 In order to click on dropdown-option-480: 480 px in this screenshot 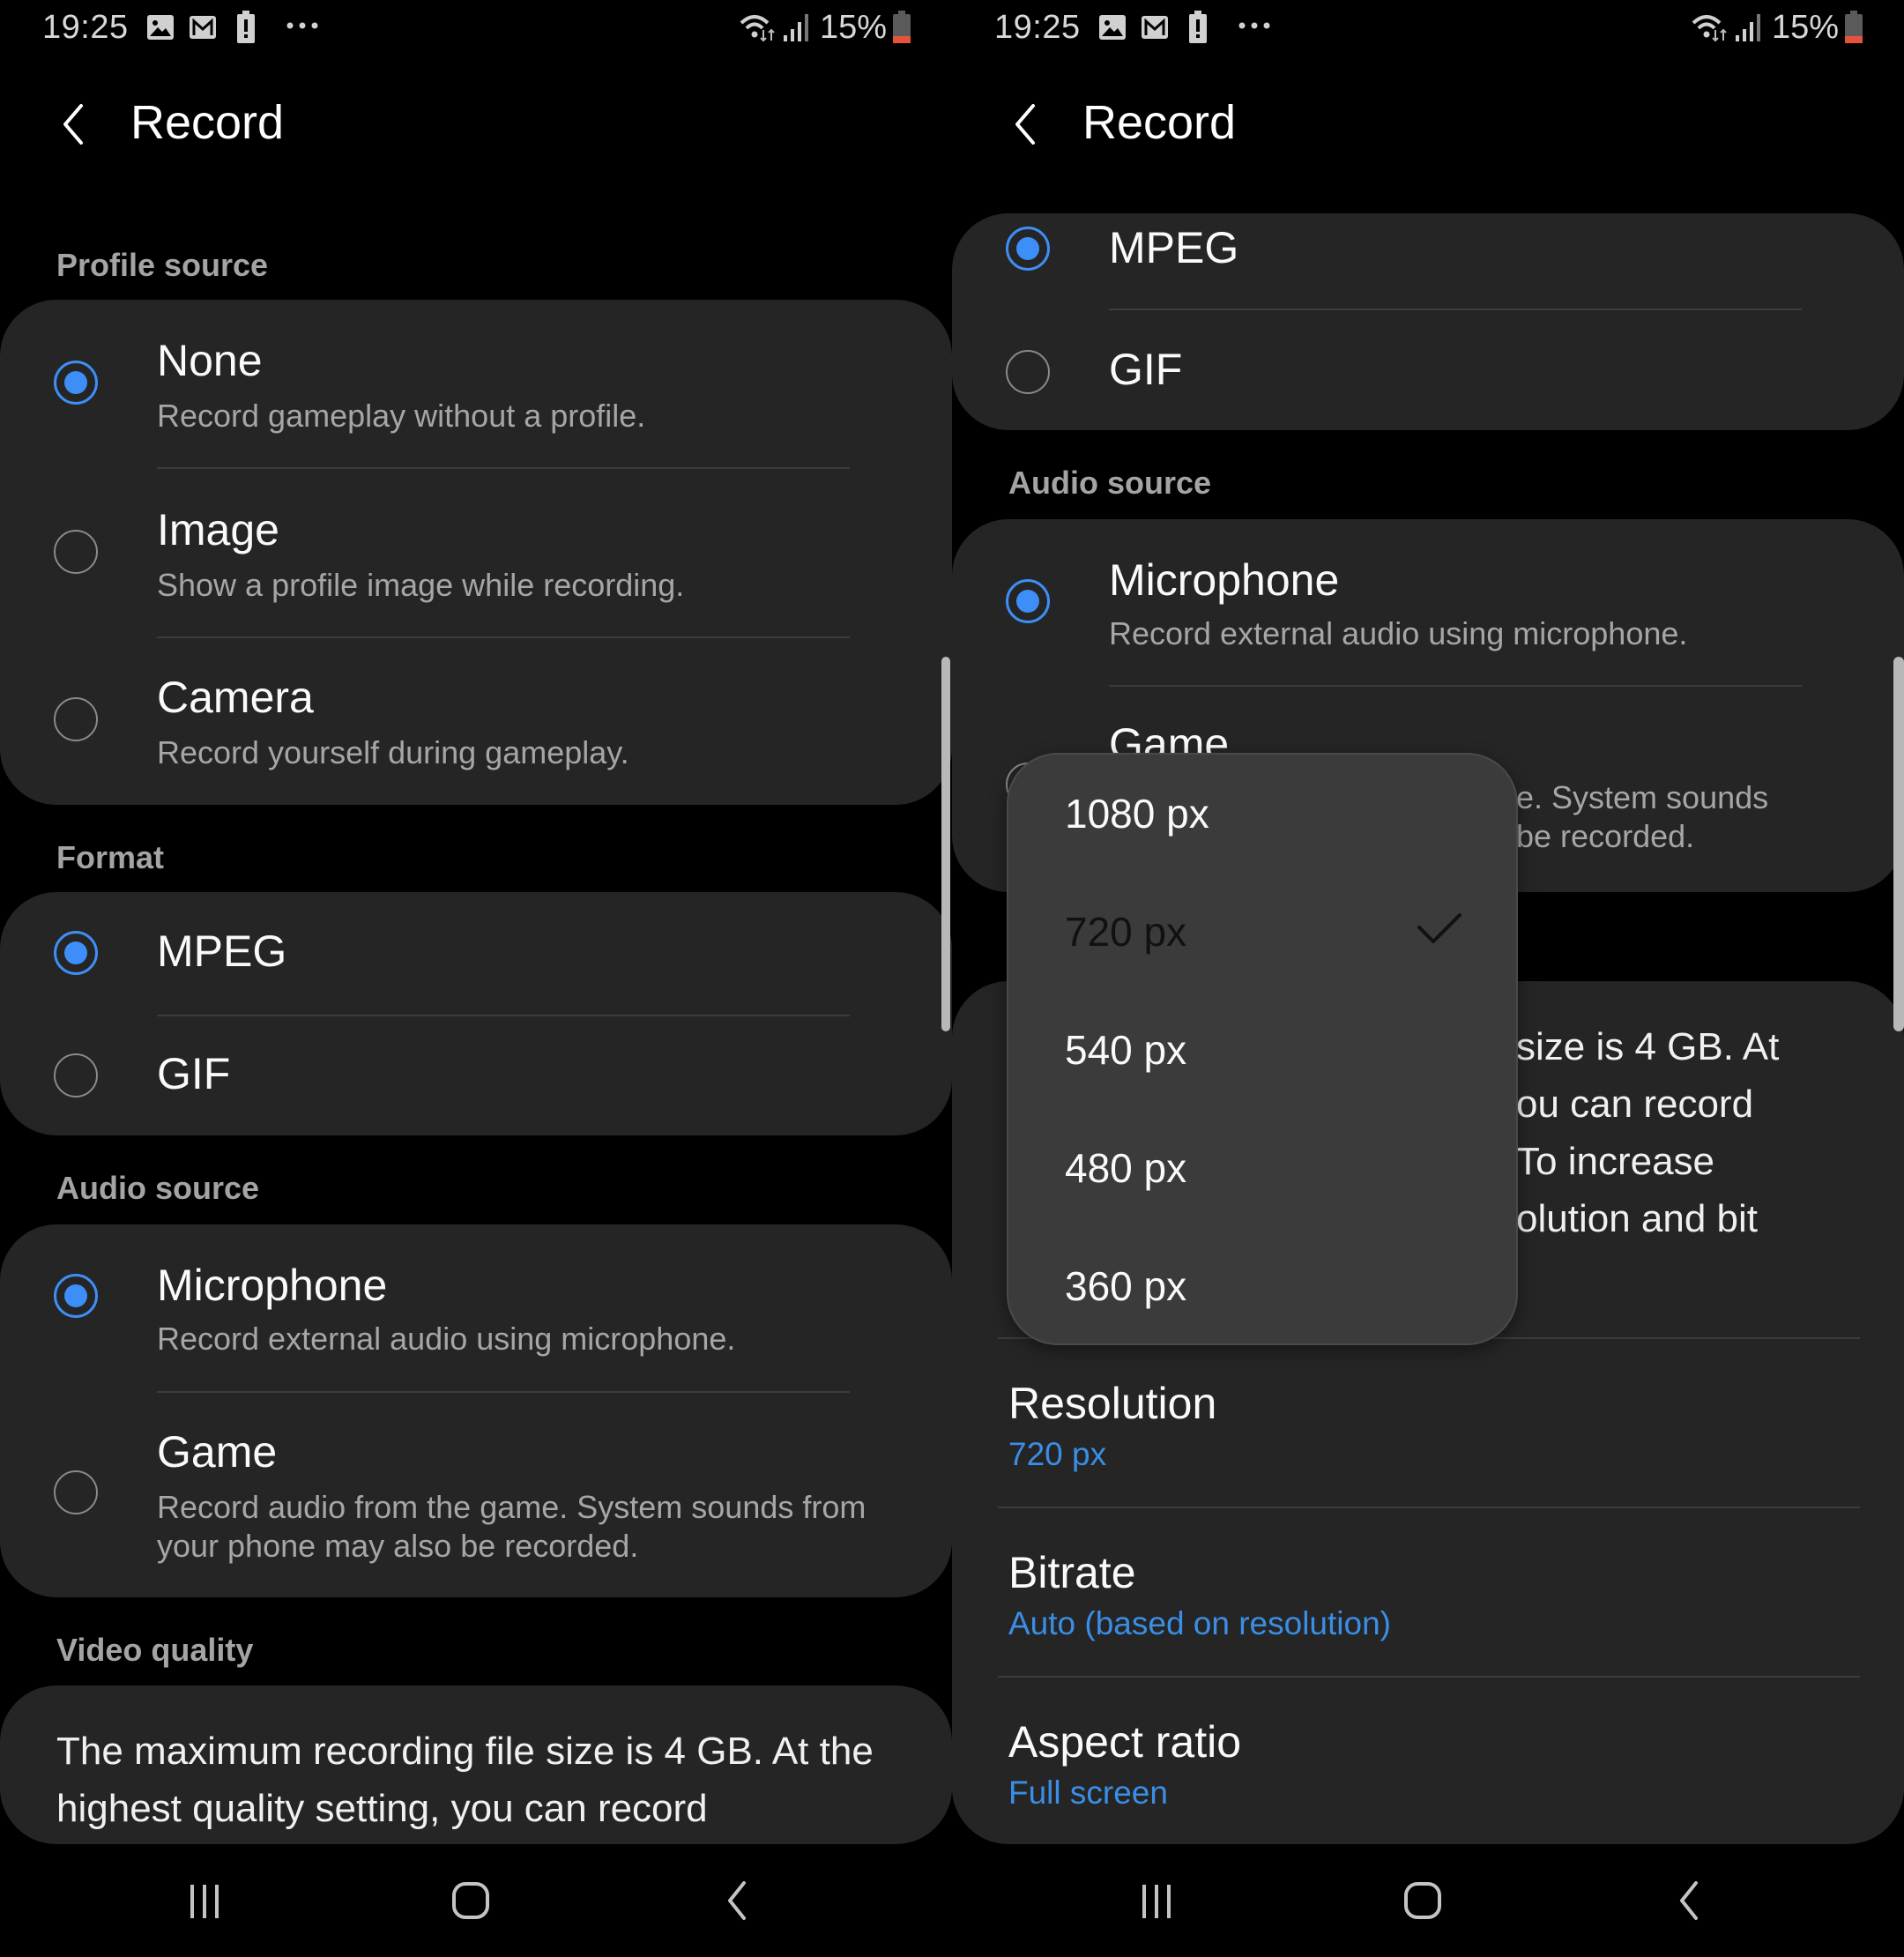, I will do `click(1262, 1168)`.